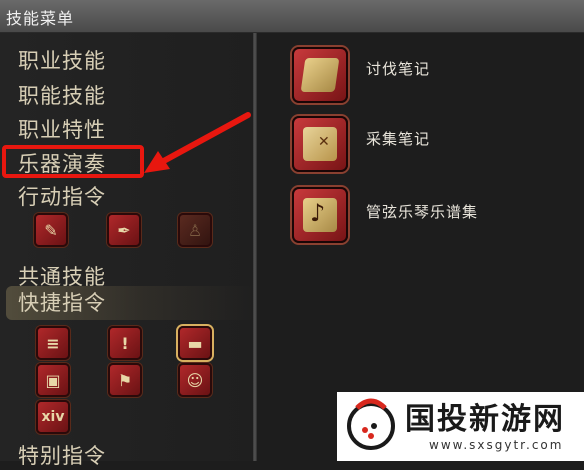  I want to click on map-x-mark-icon: ✕, so click(324, 142).